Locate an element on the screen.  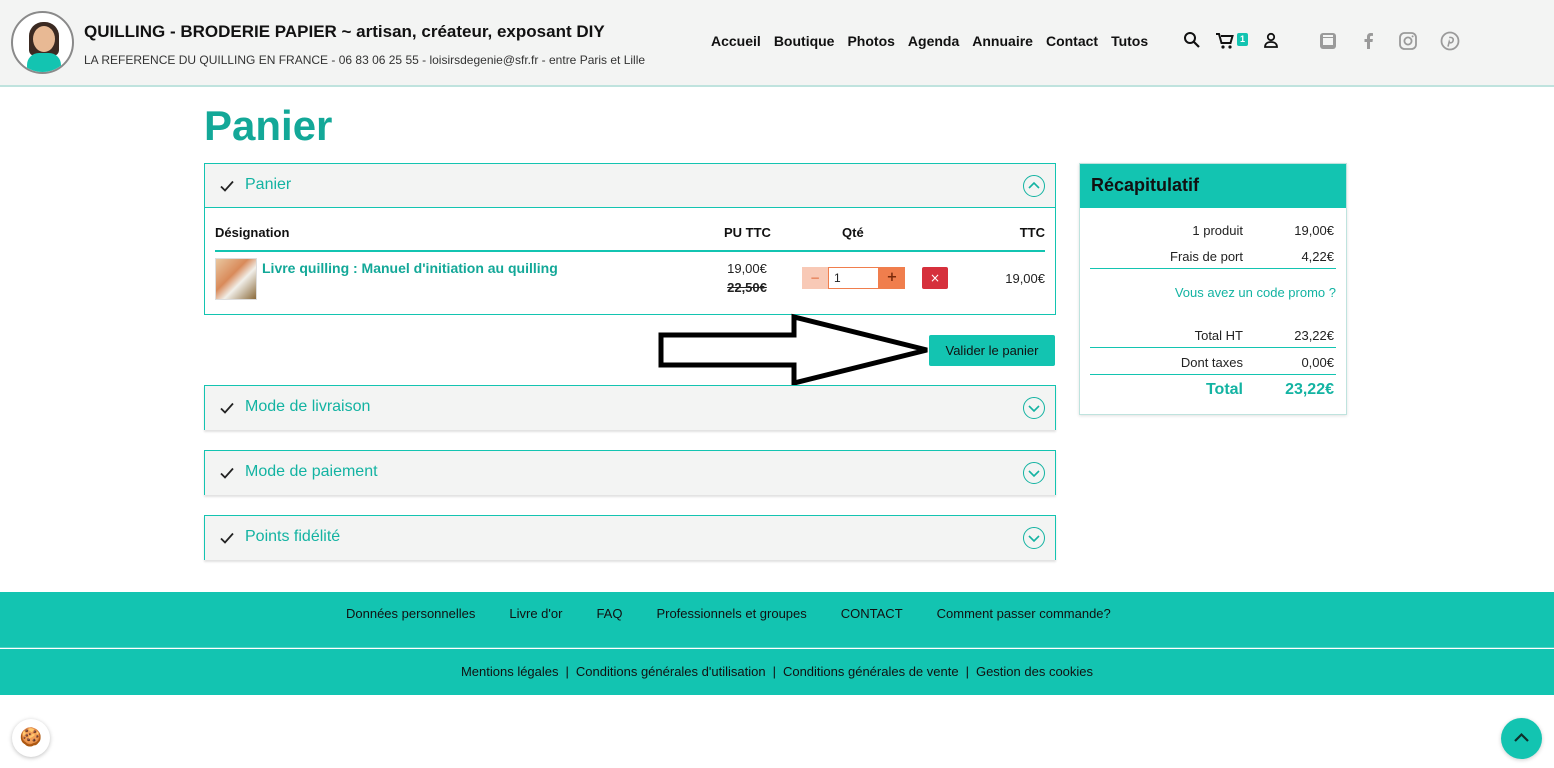
summary-products-value: 19,00€ is located at coordinates (1314, 230).